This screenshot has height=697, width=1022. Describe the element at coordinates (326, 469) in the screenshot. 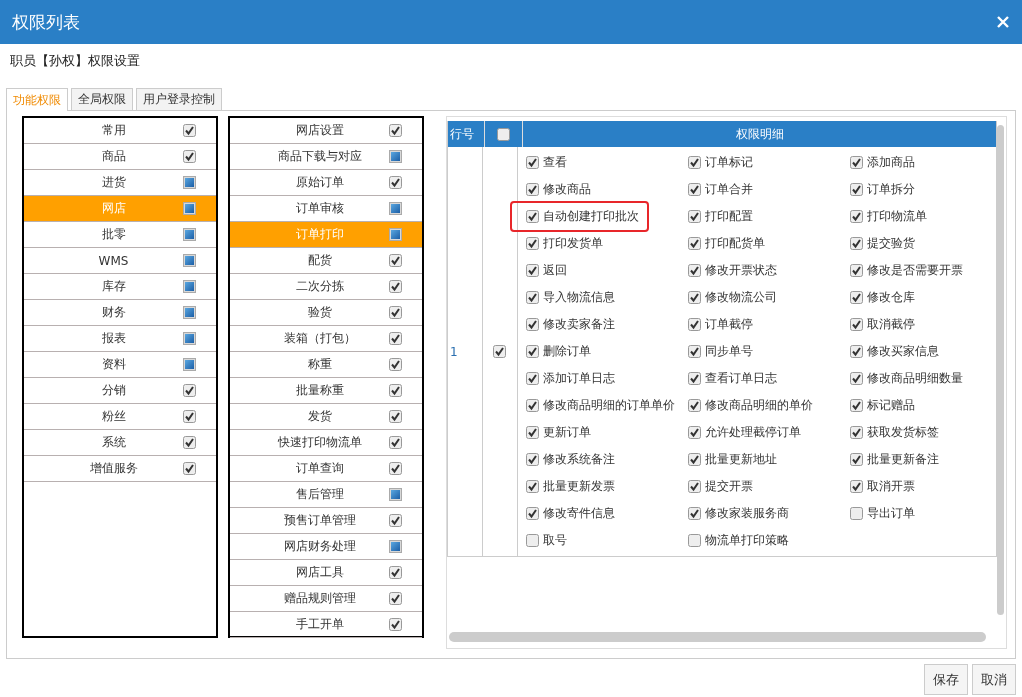

I see `list-item: 订单查询` at that location.